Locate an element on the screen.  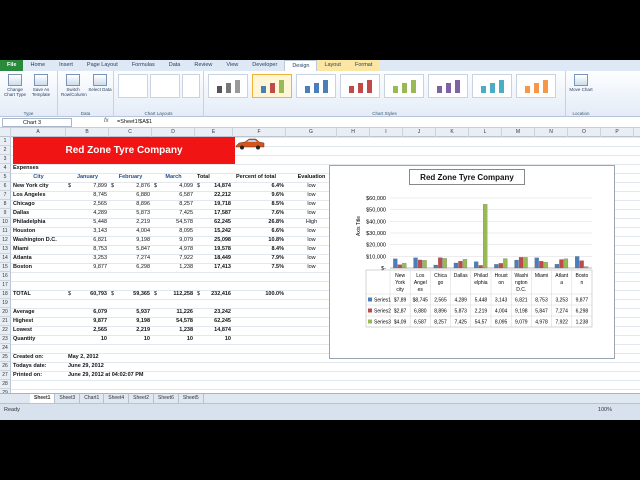
switch-row-column-button: Switch Row/Column is located at coordinates (74, 88).